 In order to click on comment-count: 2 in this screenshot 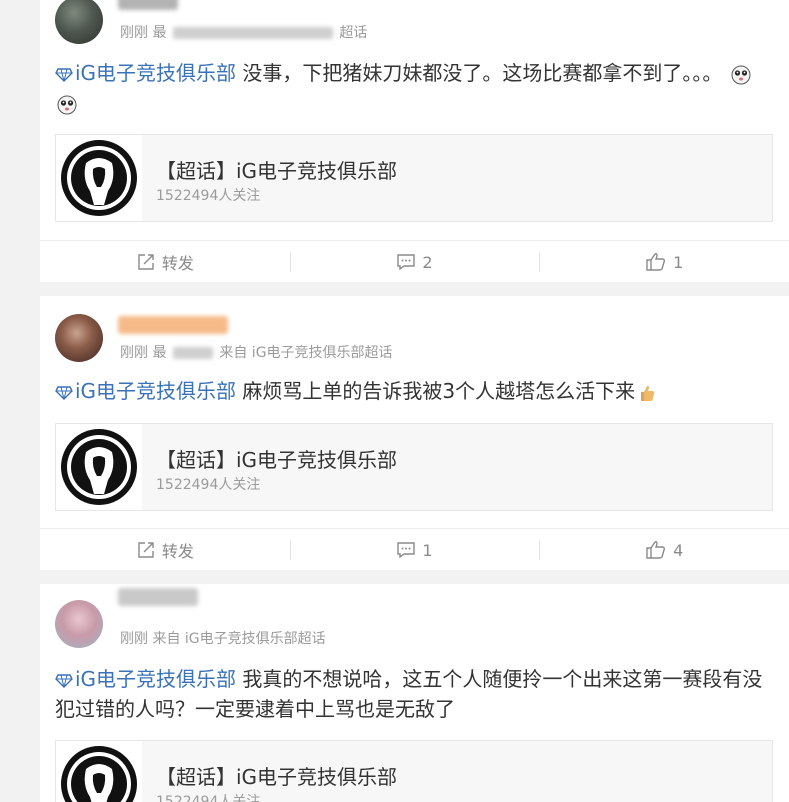, I will do `click(427, 262)`.